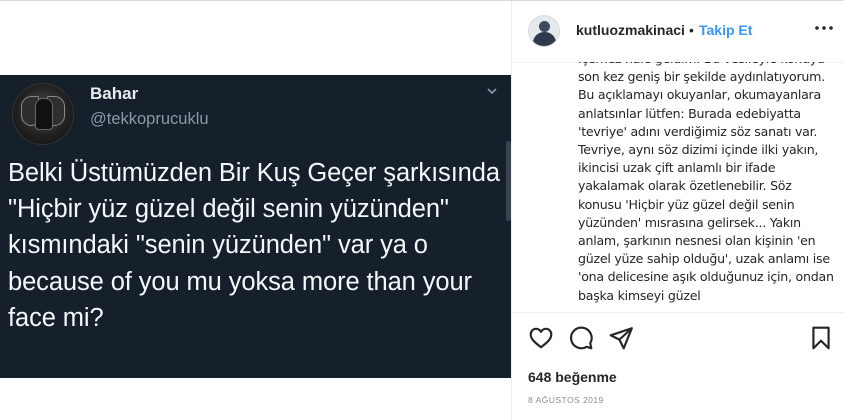 Image resolution: width=844 pixels, height=420 pixels. What do you see at coordinates (544, 31) in the screenshot?
I see `avatar` at bounding box center [544, 31].